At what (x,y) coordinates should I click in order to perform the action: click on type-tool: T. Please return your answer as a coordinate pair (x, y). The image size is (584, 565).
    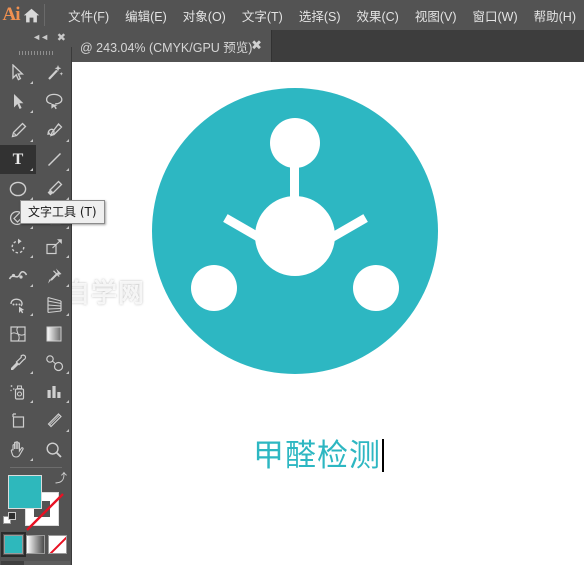
    Looking at the image, I should click on (18, 159).